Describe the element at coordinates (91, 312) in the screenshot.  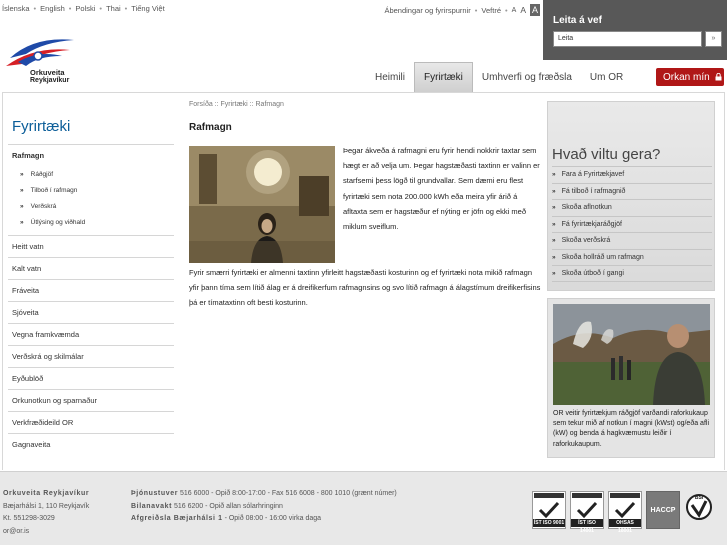
I see `sidebar-item: Sjóveita` at that location.